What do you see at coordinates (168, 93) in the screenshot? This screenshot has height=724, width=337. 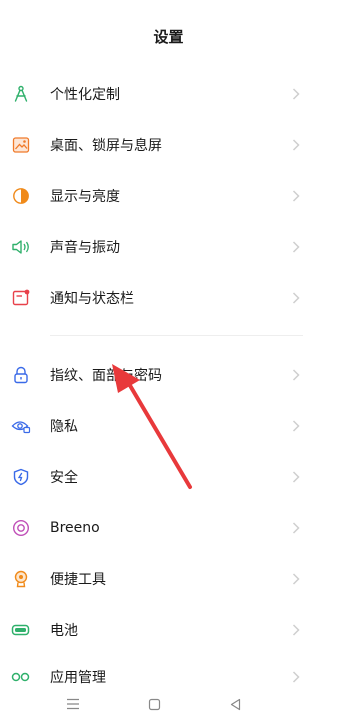 I see `setting-item-personalization: 个性化定制` at bounding box center [168, 93].